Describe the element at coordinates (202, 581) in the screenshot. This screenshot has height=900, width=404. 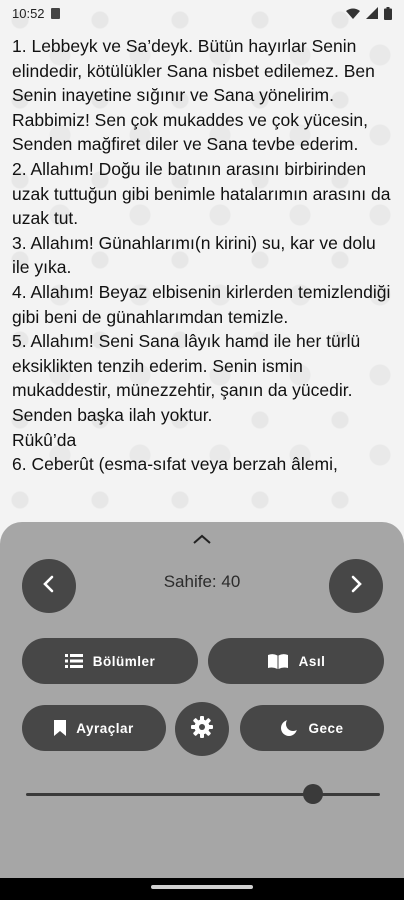
I see `page-number-label: Sahife: 40` at that location.